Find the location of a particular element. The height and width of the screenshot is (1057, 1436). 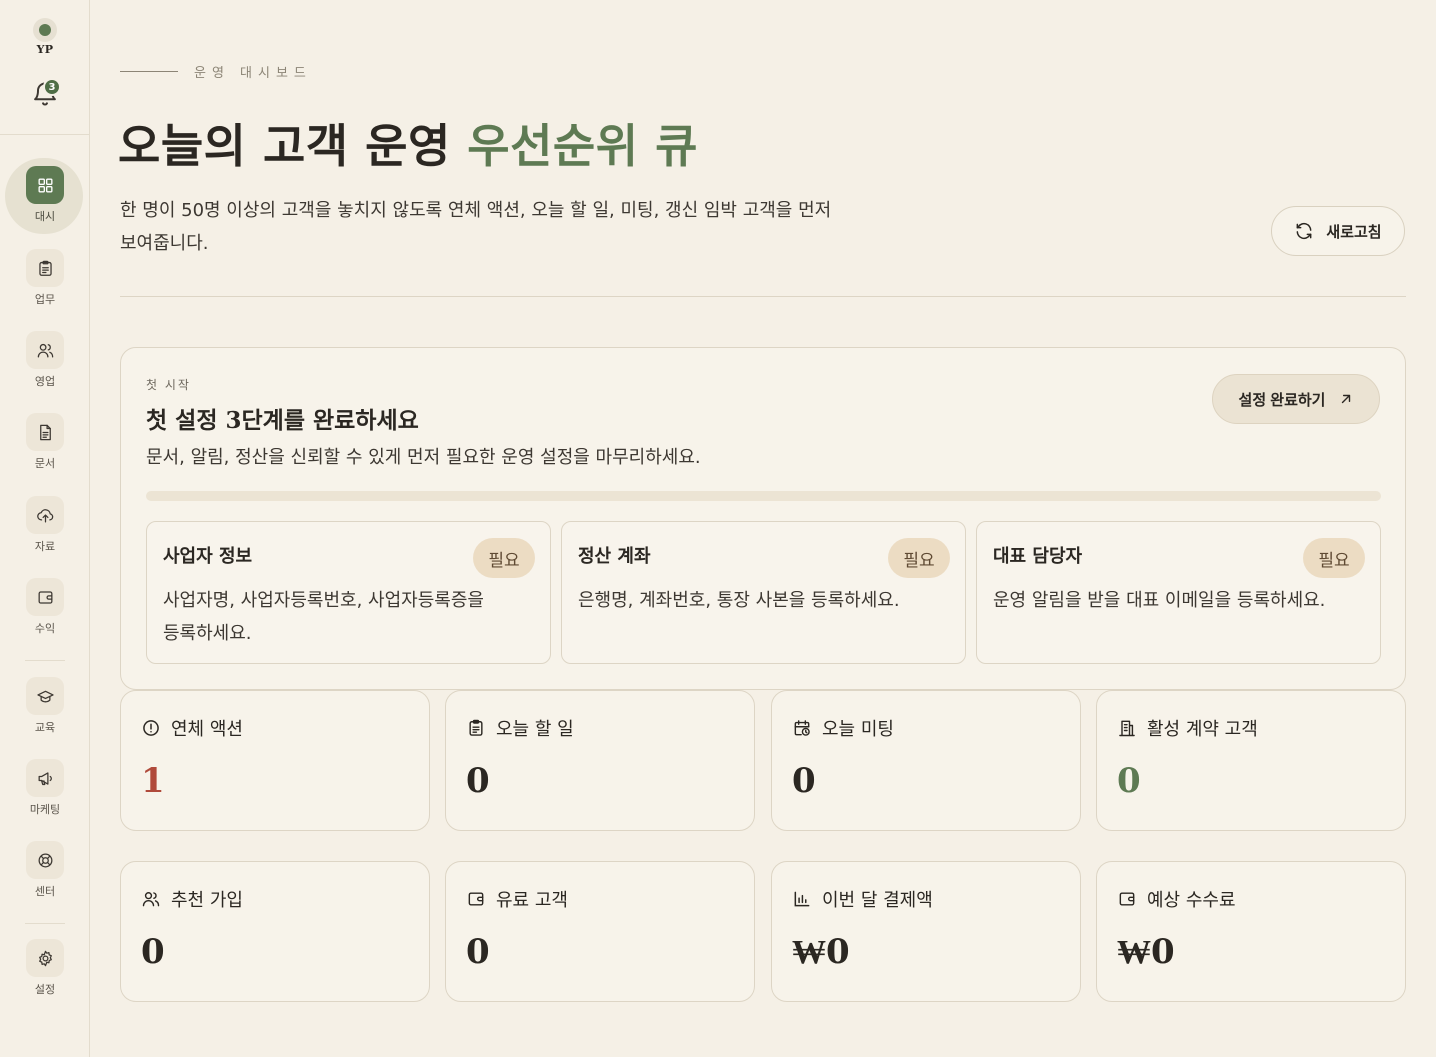

stat-card-expected-commission: 예상 수수료 ₩0 is located at coordinates (1251, 931).